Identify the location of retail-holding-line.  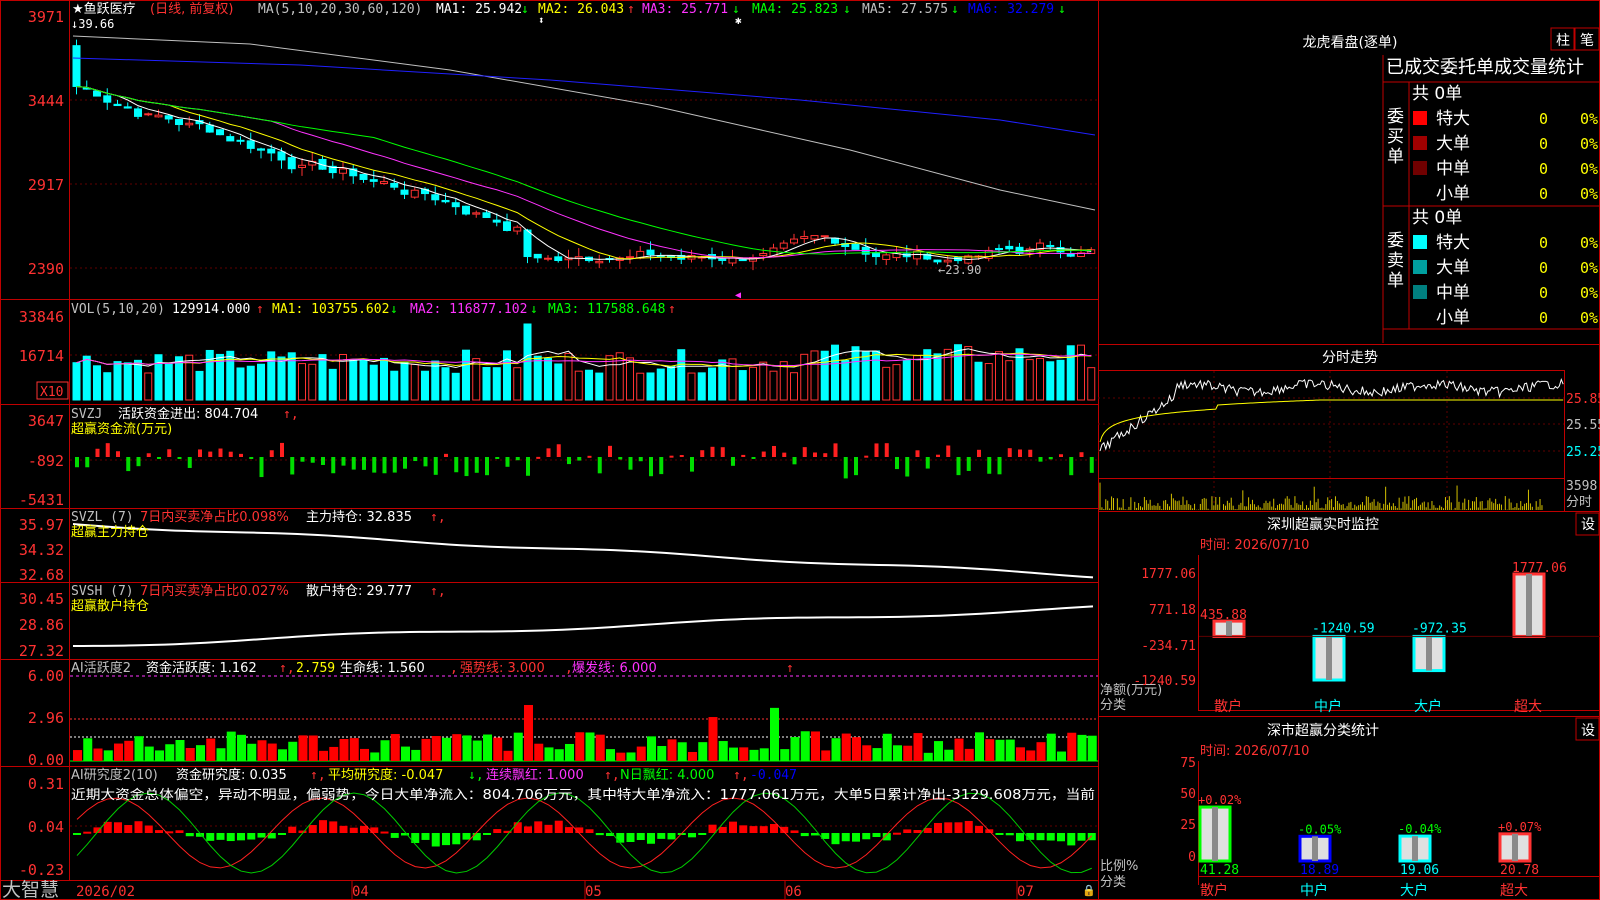
(583, 626).